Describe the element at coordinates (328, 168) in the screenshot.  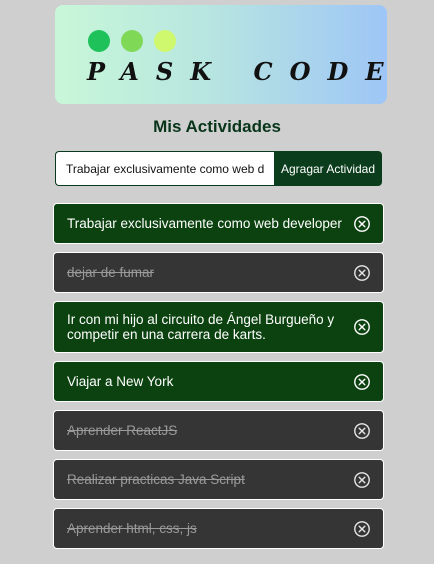
I see `add-task-button: Agragar Actividad` at that location.